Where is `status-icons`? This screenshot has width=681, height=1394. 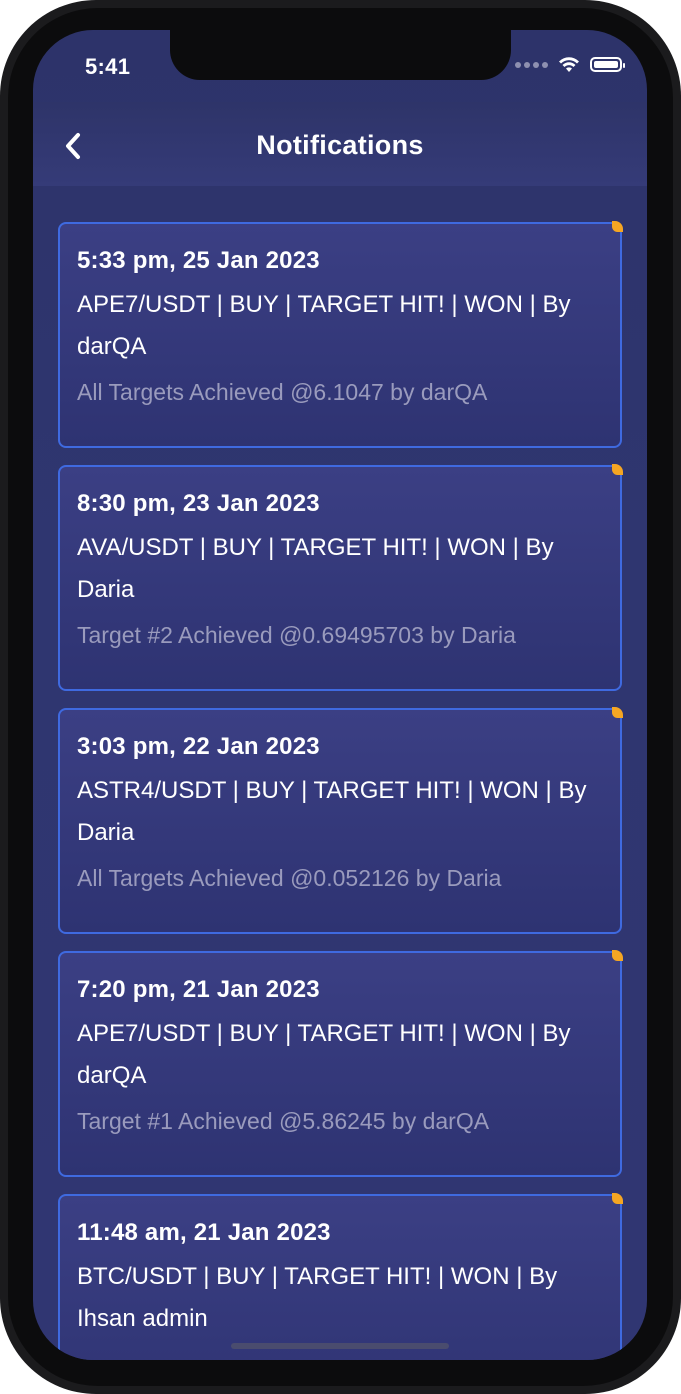
status-icons is located at coordinates (570, 64).